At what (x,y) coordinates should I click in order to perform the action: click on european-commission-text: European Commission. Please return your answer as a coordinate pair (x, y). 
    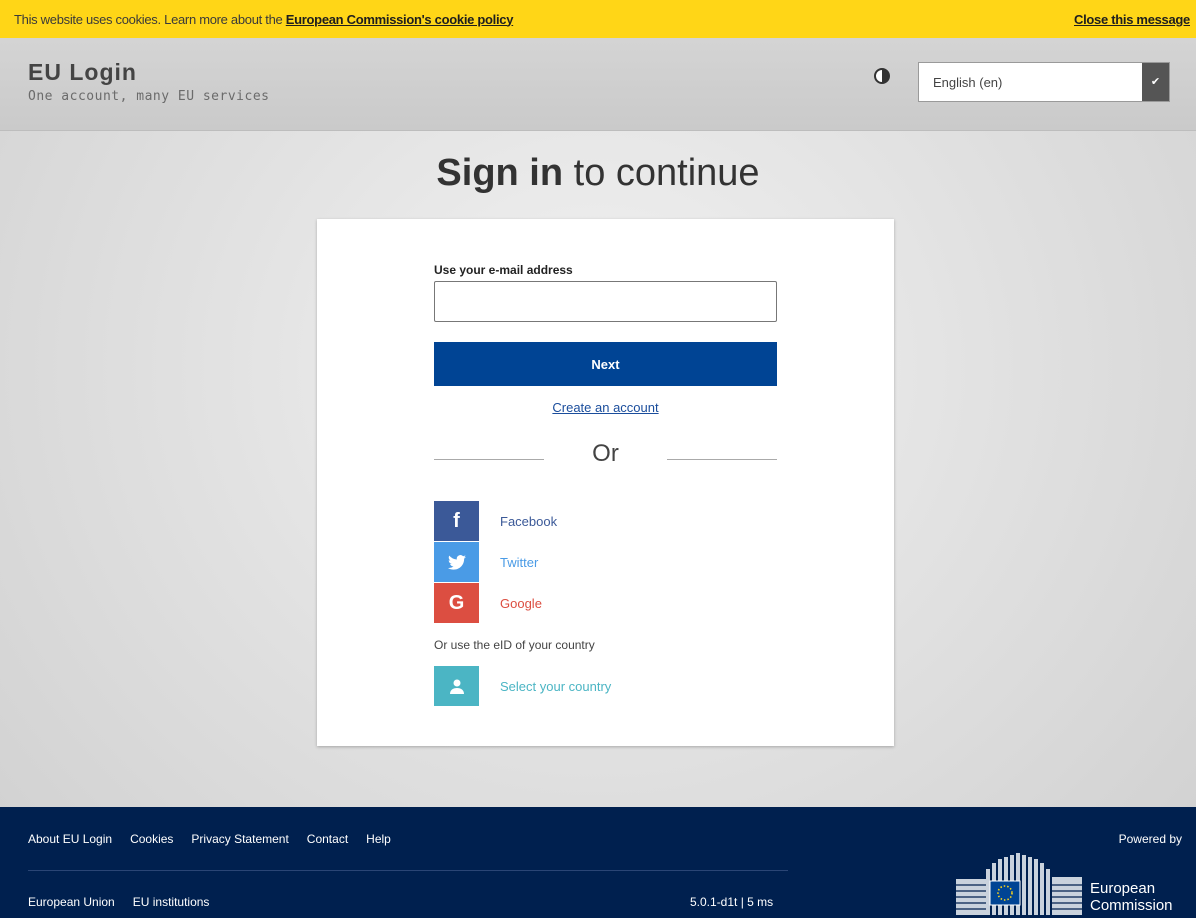
    Looking at the image, I should click on (1131, 897).